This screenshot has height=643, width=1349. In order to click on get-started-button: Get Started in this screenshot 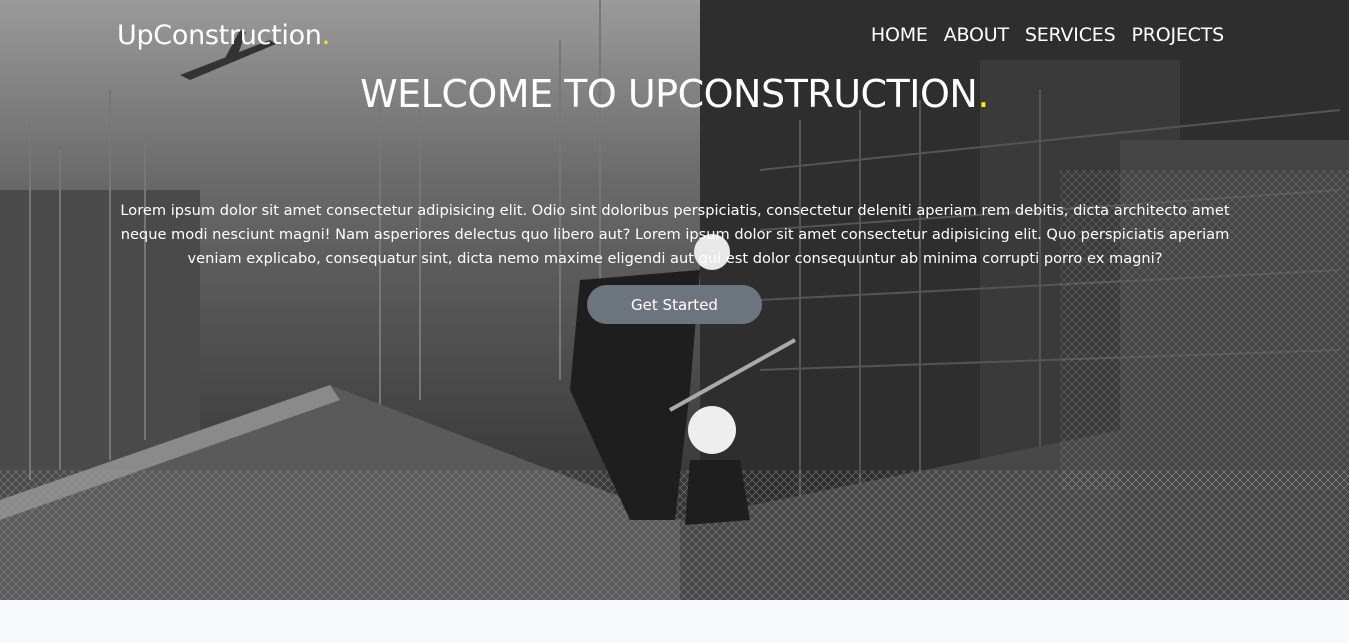, I will do `click(674, 304)`.